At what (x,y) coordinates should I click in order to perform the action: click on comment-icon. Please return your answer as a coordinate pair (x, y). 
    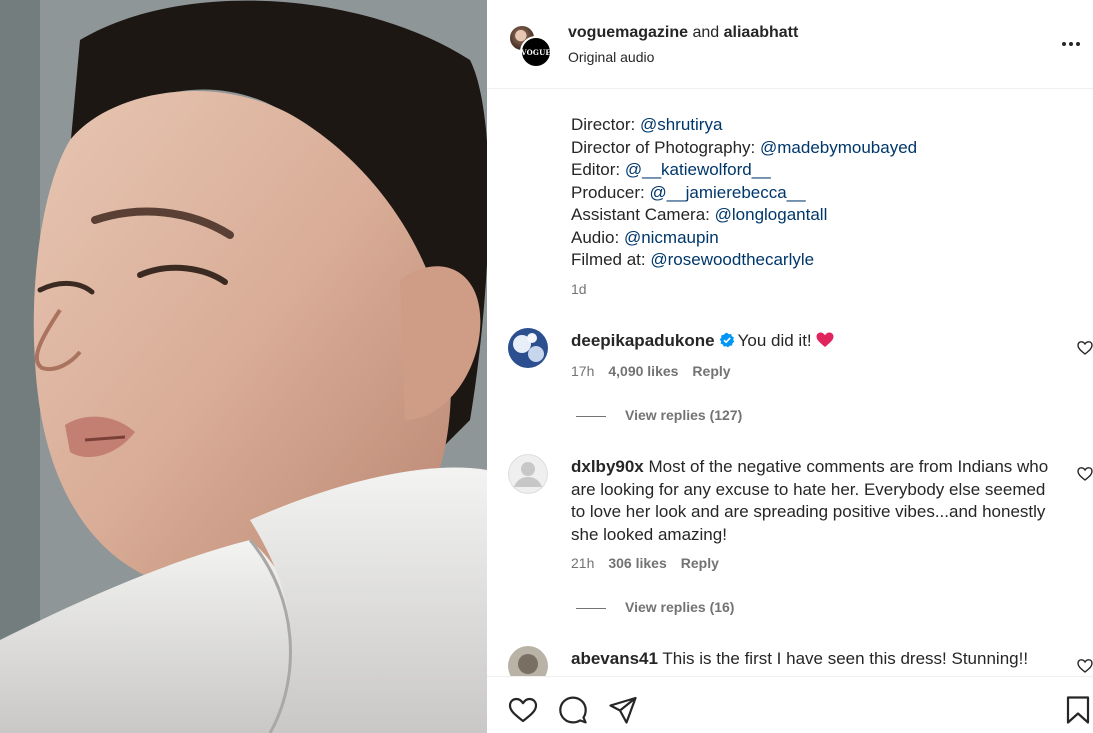
    Looking at the image, I should click on (573, 710).